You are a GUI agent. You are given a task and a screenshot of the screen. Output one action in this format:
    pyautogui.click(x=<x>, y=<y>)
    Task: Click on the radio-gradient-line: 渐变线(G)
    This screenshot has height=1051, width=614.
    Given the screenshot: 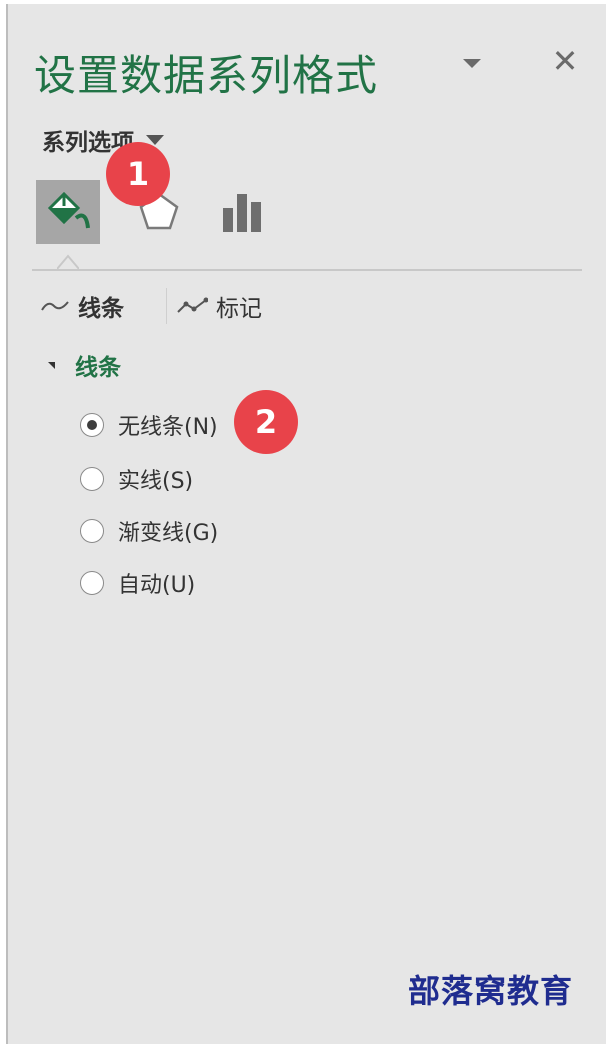 What is the action you would take?
    pyautogui.click(x=149, y=531)
    